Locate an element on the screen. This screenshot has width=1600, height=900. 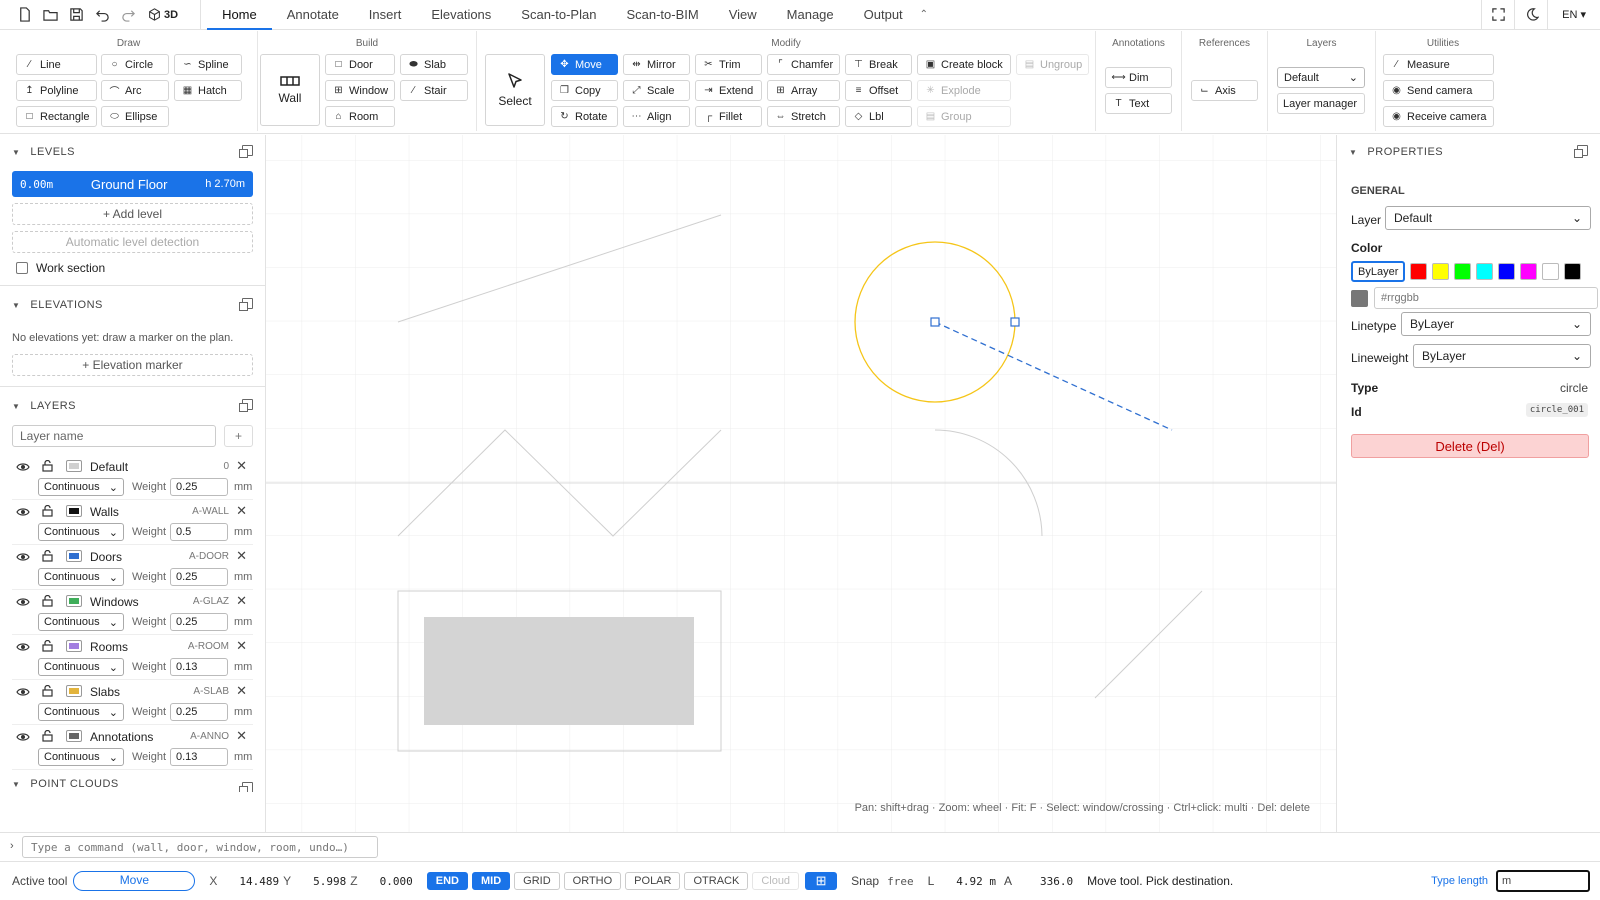
circle-button: ○ Circle is located at coordinates (135, 64).